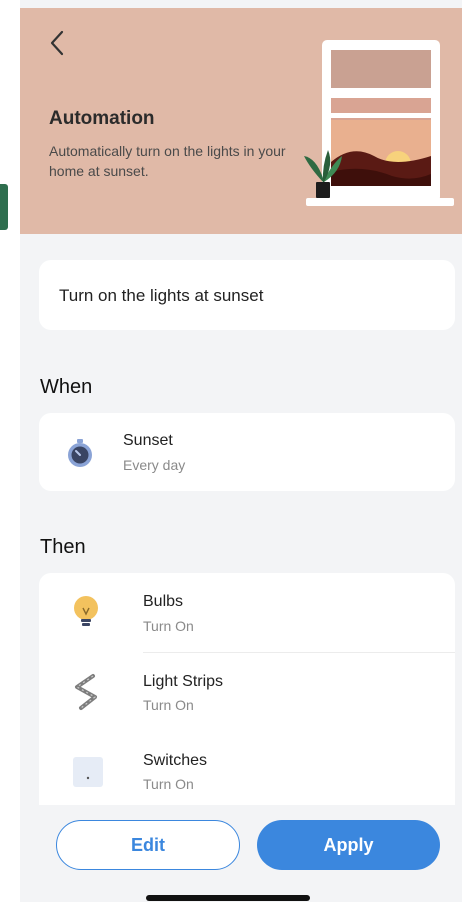  What do you see at coordinates (247, 692) in the screenshot?
I see `action-row: Light Strips Turn On` at bounding box center [247, 692].